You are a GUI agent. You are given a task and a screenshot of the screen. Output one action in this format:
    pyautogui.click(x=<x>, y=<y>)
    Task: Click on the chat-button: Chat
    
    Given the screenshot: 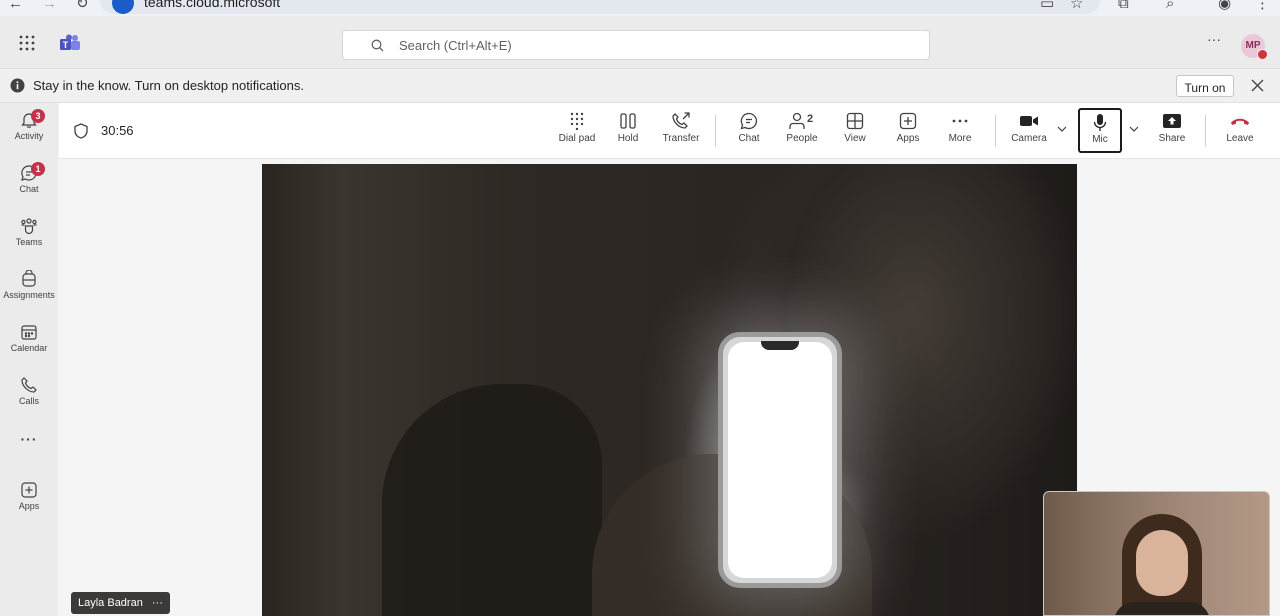 What is the action you would take?
    pyautogui.click(x=749, y=131)
    